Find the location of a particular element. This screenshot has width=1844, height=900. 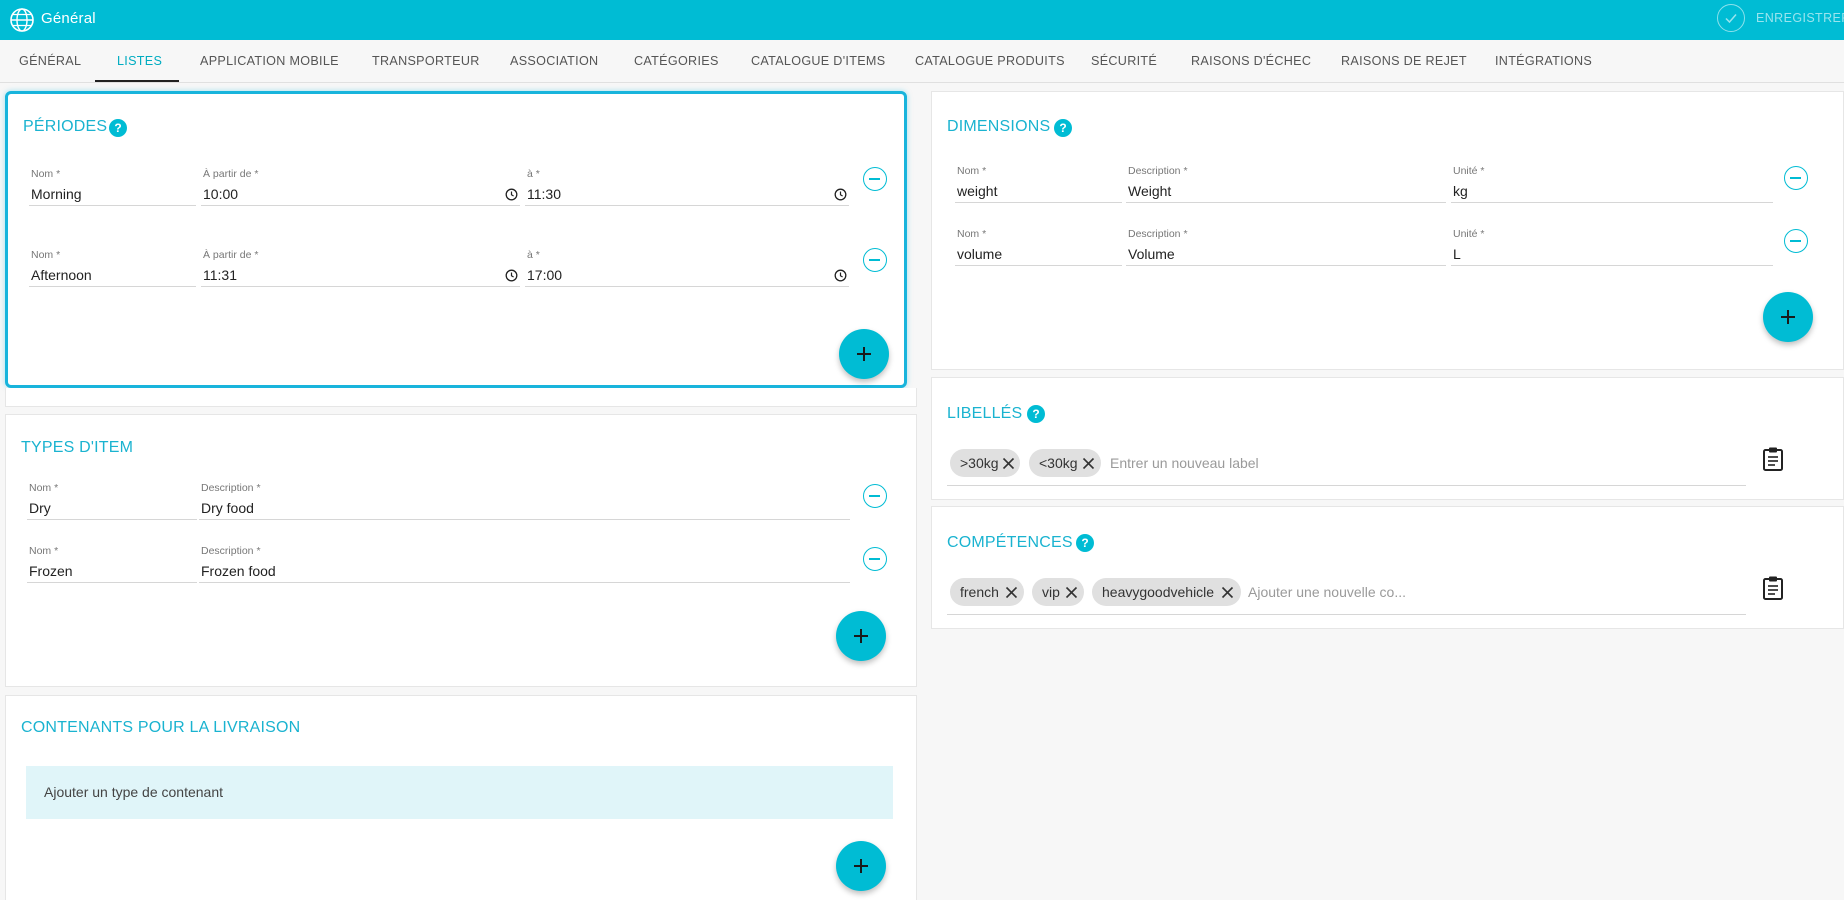

item-type-description-field: Description * Dry food is located at coordinates (524, 501).